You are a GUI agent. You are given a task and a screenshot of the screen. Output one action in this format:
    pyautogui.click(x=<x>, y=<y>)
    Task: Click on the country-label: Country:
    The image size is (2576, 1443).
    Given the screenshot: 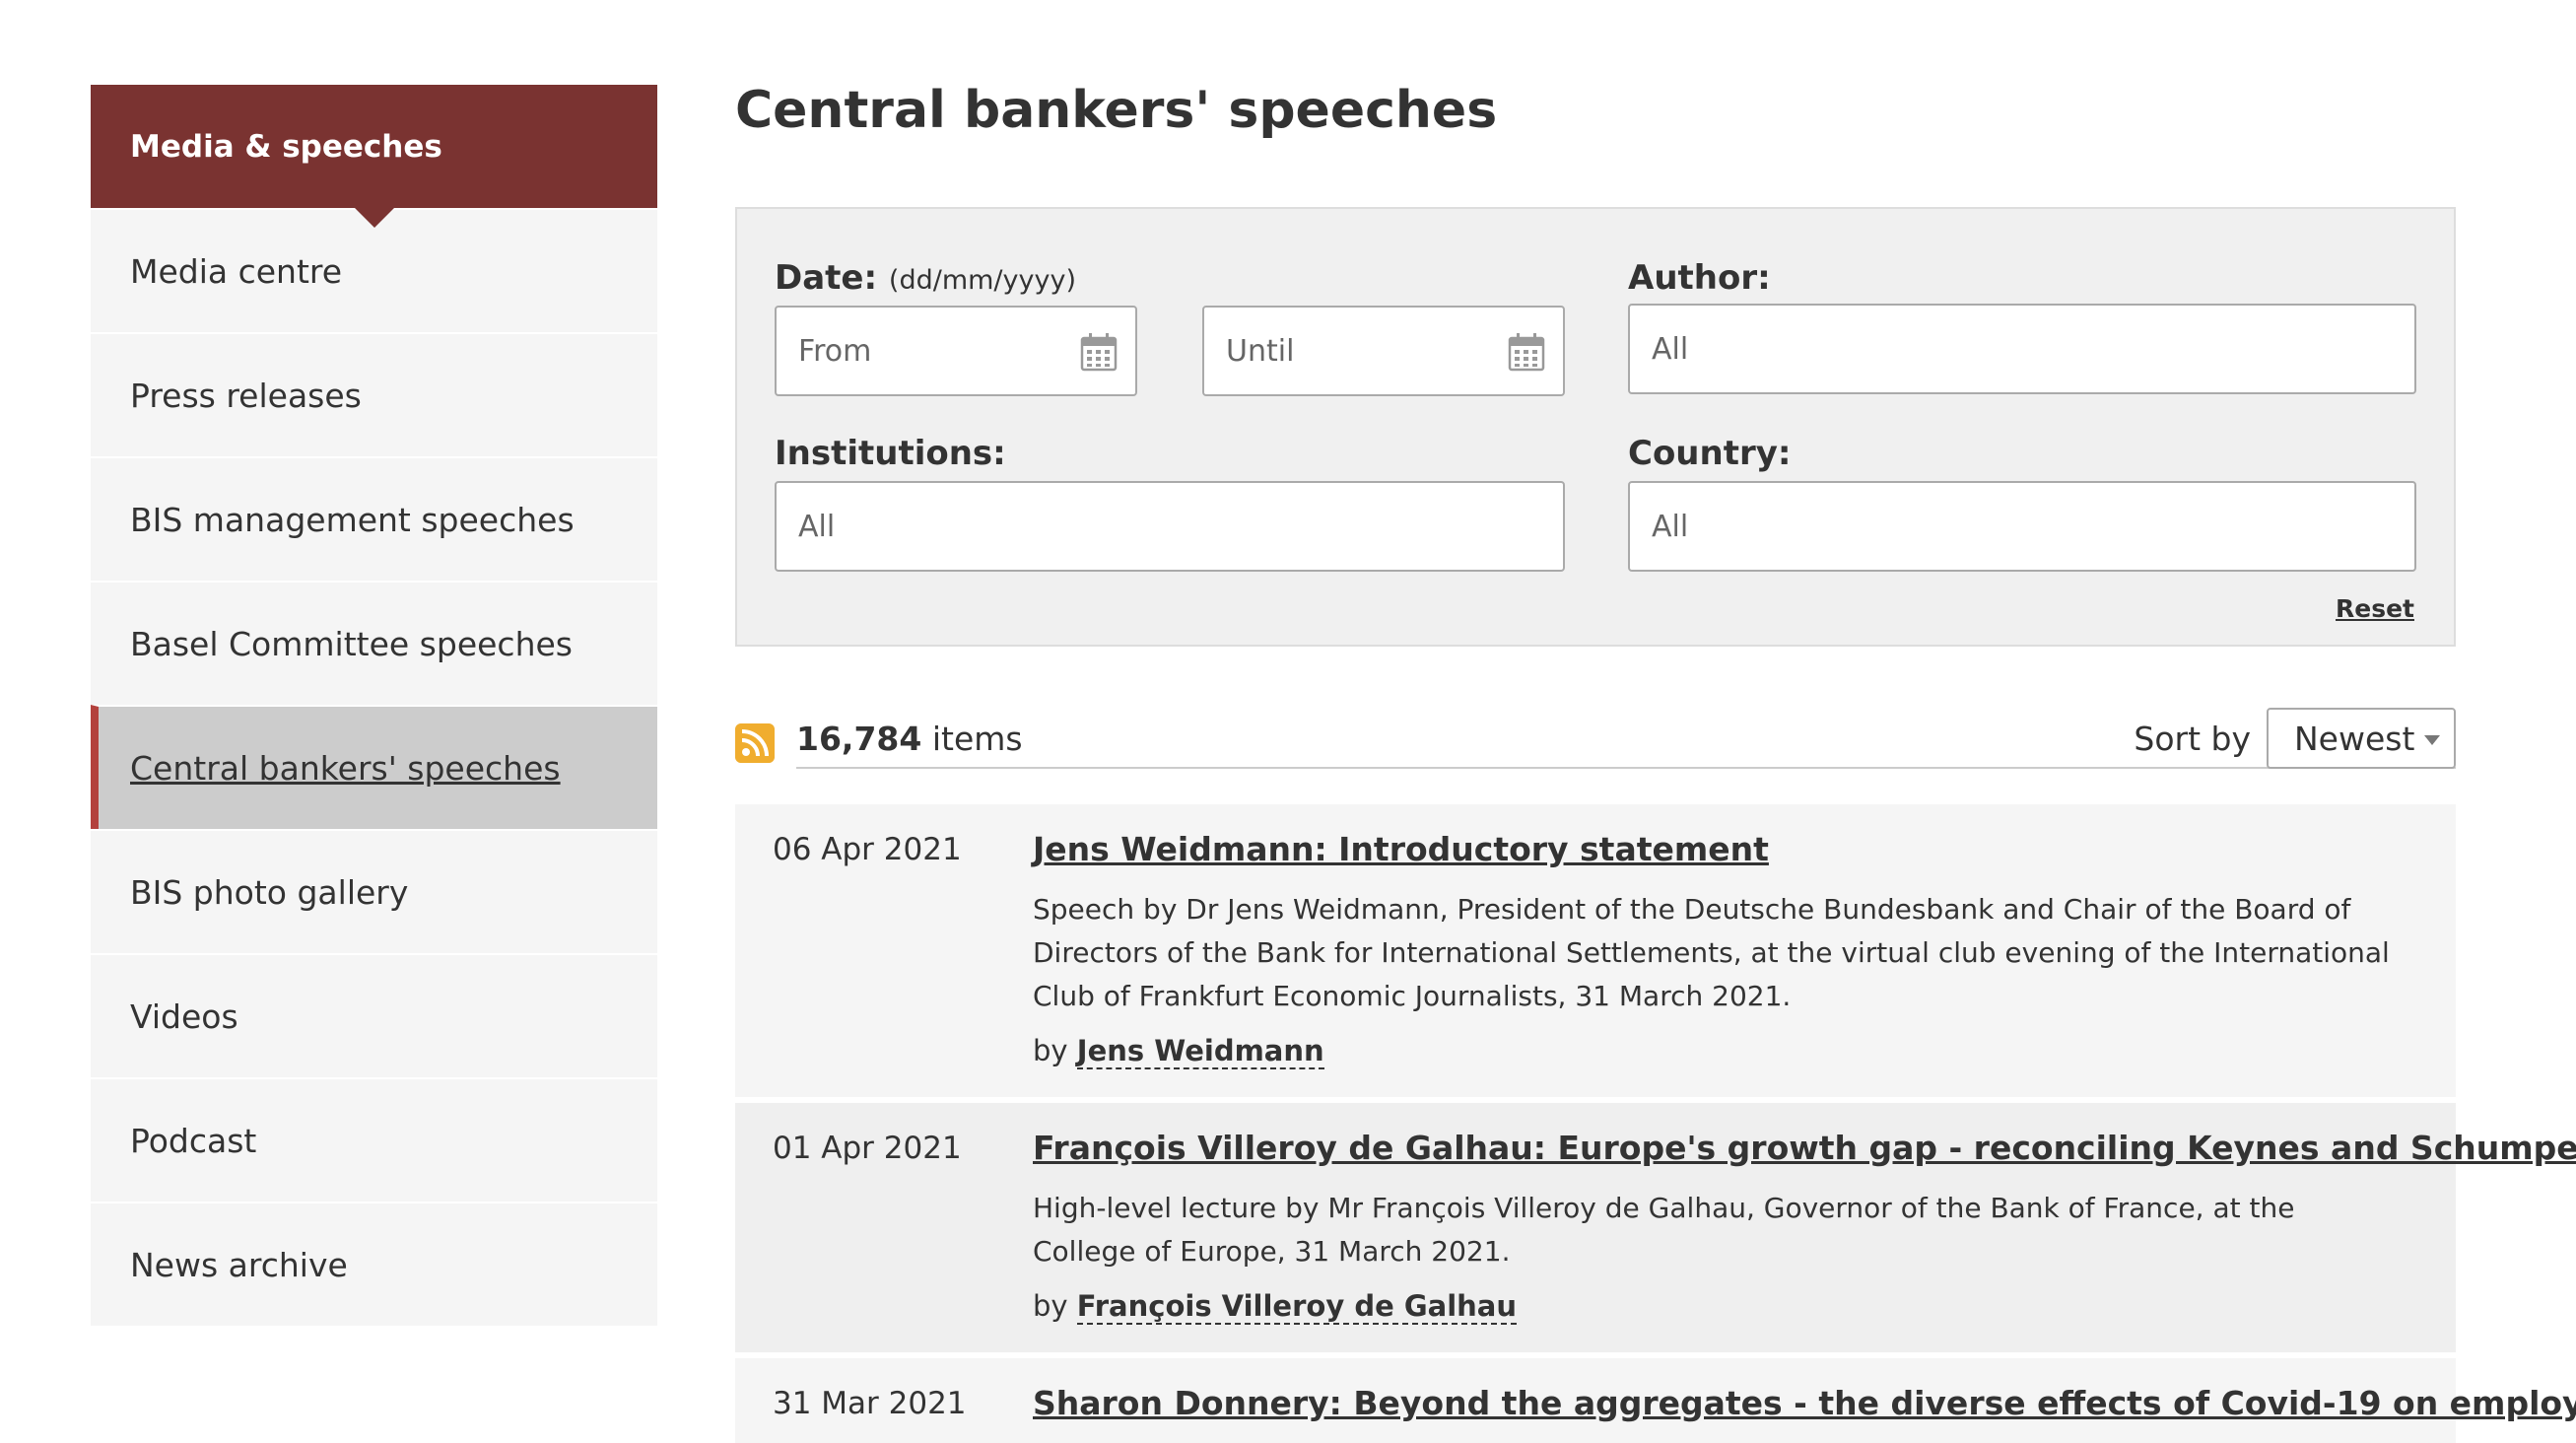 What is the action you would take?
    pyautogui.click(x=1710, y=453)
    